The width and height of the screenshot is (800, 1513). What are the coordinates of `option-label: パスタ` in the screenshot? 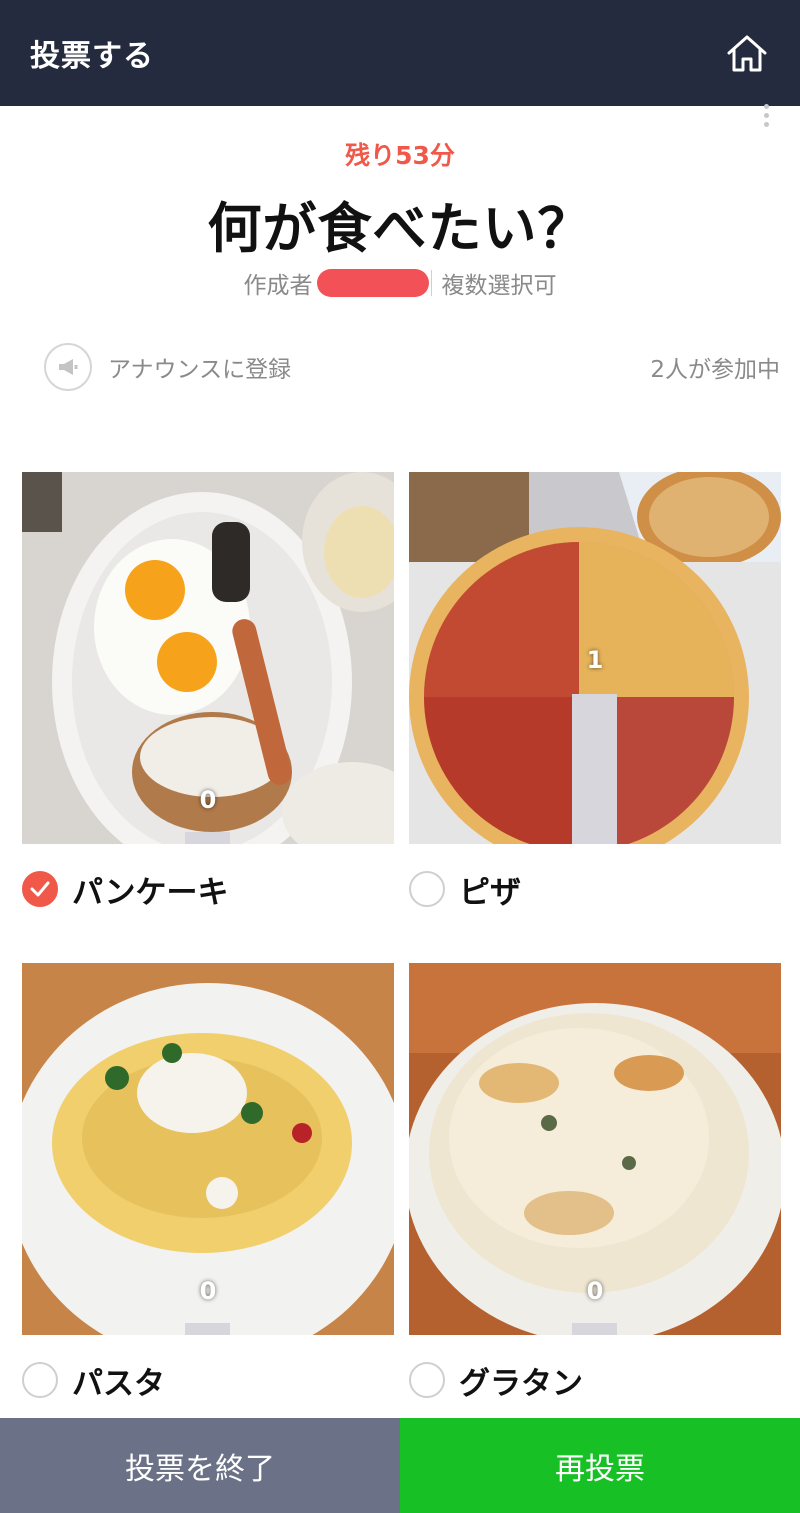 It's located at (118, 1383).